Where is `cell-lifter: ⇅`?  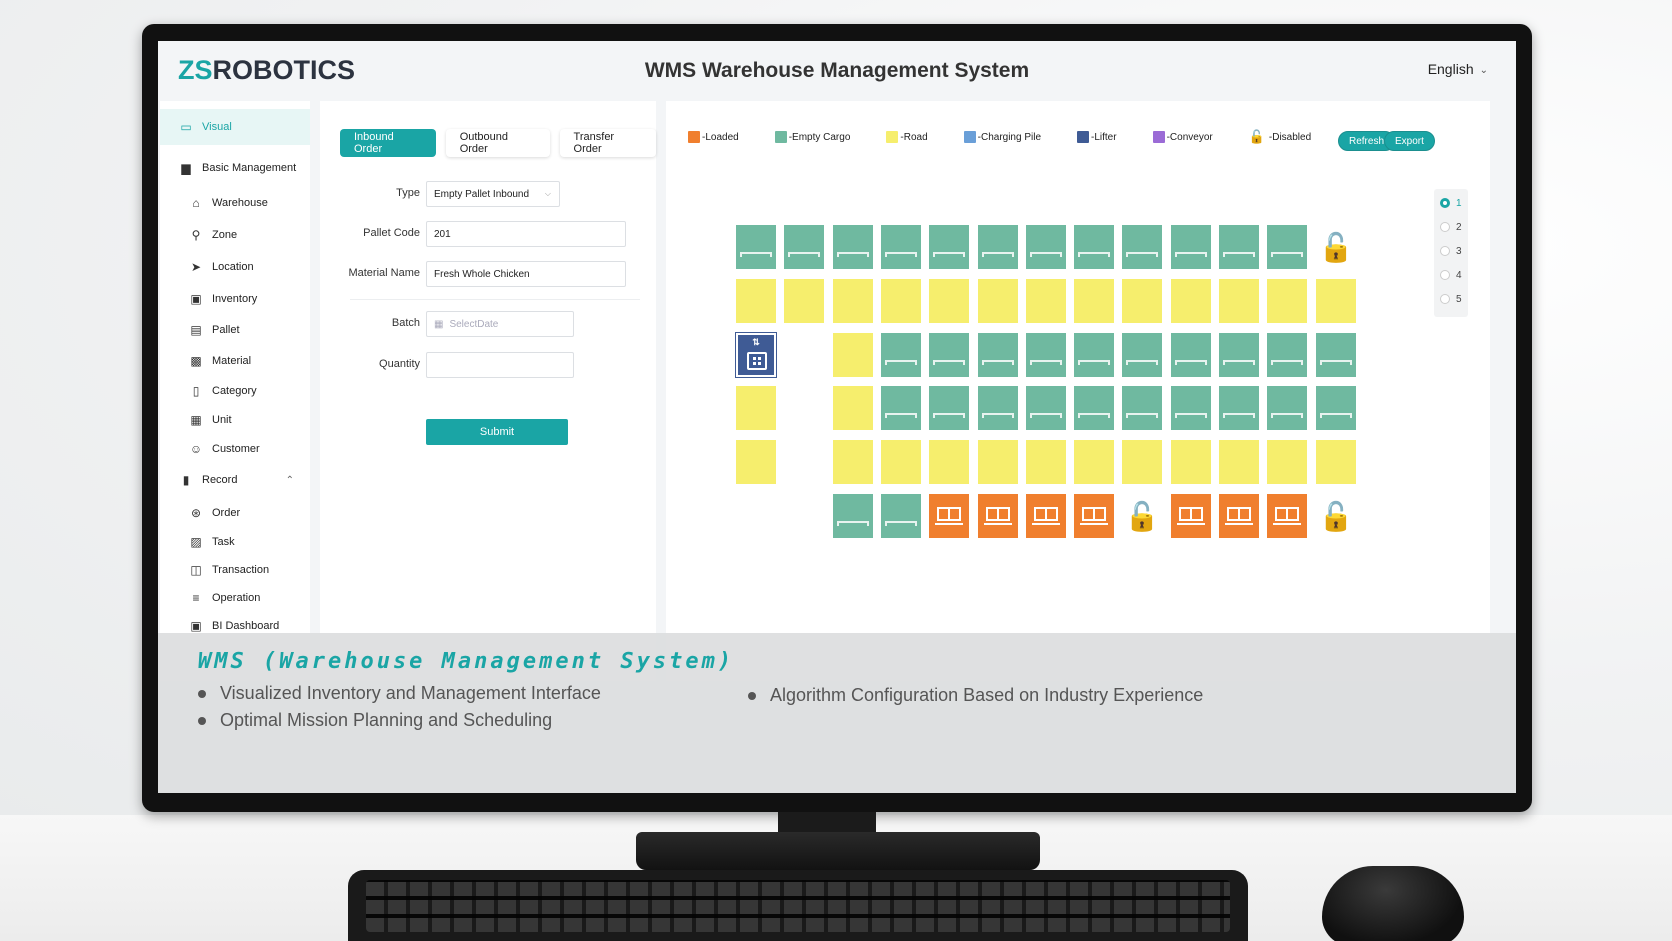
cell-lifter: ⇅ is located at coordinates (756, 355).